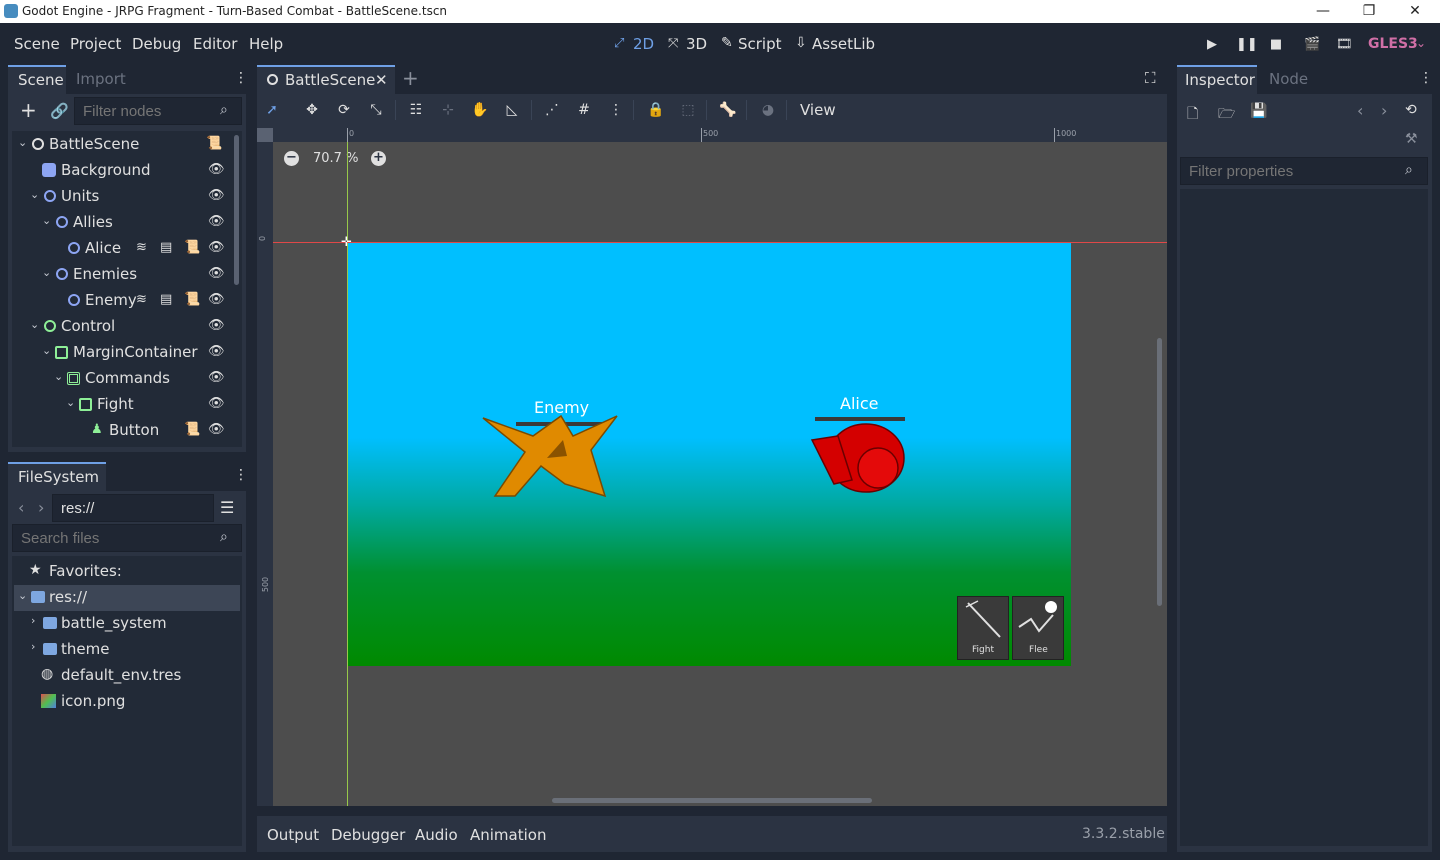 The height and width of the screenshot is (860, 1440). I want to click on zoom-out-button: −, so click(291, 158).